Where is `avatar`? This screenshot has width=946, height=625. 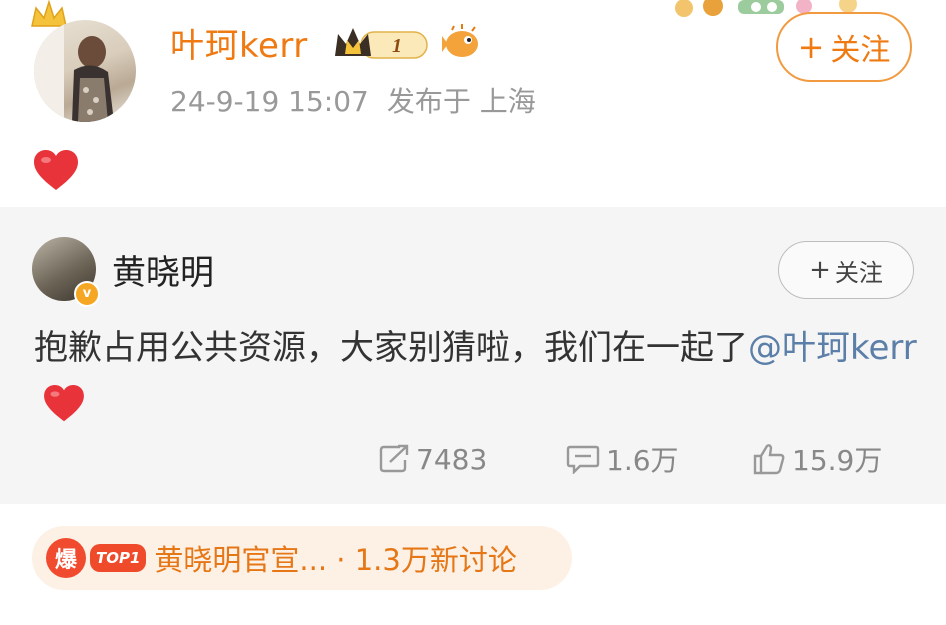 avatar is located at coordinates (85, 71).